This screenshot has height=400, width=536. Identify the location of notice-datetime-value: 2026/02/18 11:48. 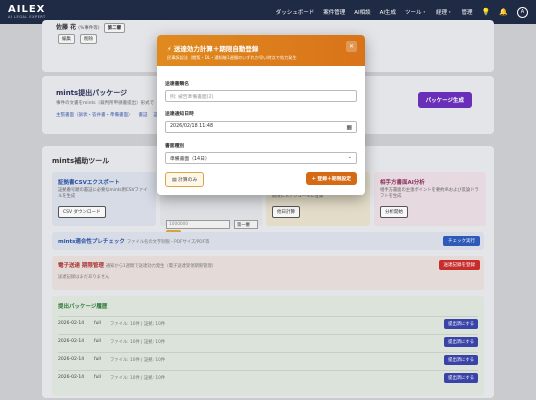
(191, 126).